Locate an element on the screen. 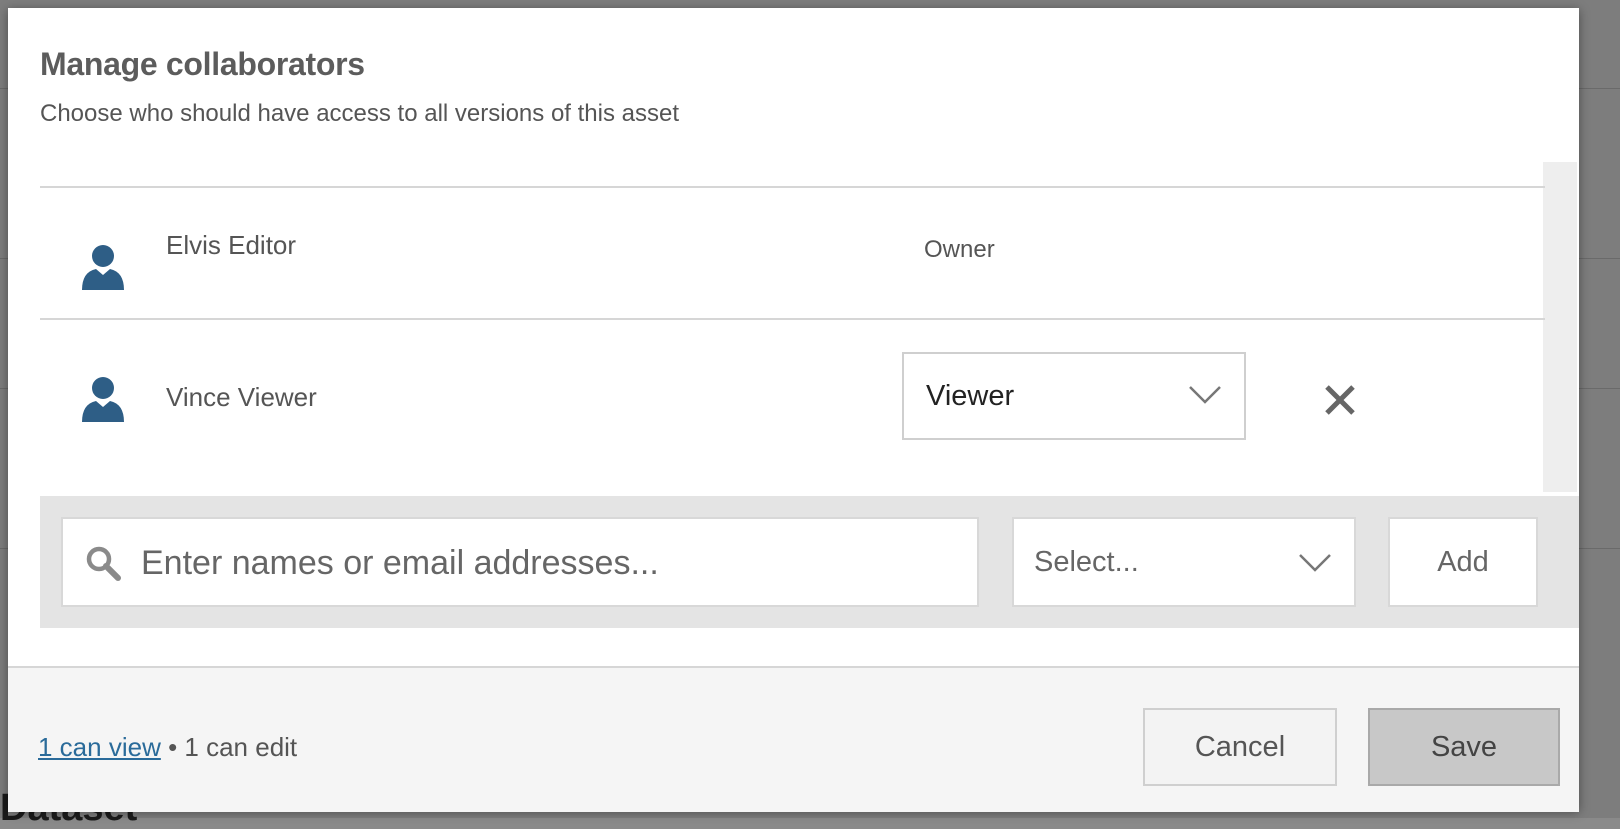 Image resolution: width=1620 pixels, height=829 pixels. save-button: Save is located at coordinates (1464, 747).